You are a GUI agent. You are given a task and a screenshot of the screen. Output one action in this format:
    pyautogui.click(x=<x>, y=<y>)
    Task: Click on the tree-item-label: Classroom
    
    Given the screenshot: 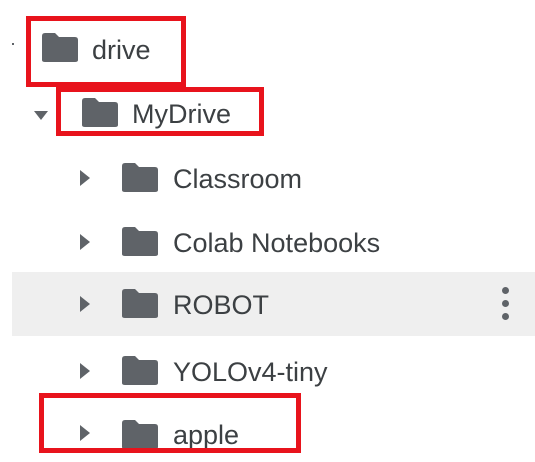 What is the action you would take?
    pyautogui.click(x=238, y=179)
    